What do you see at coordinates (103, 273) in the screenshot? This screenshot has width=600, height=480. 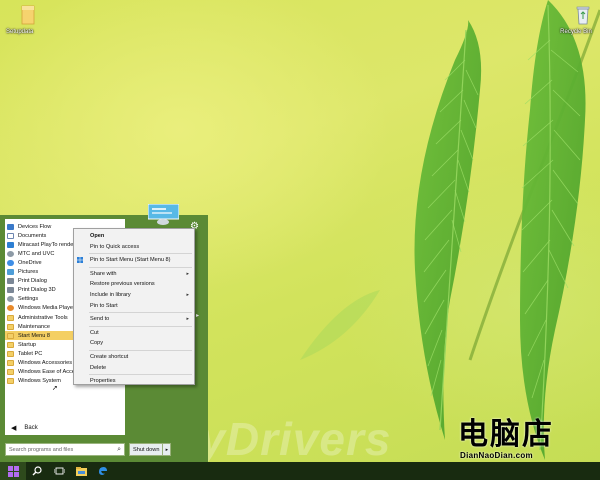 I see `context-menu-item-label: Share with` at bounding box center [103, 273].